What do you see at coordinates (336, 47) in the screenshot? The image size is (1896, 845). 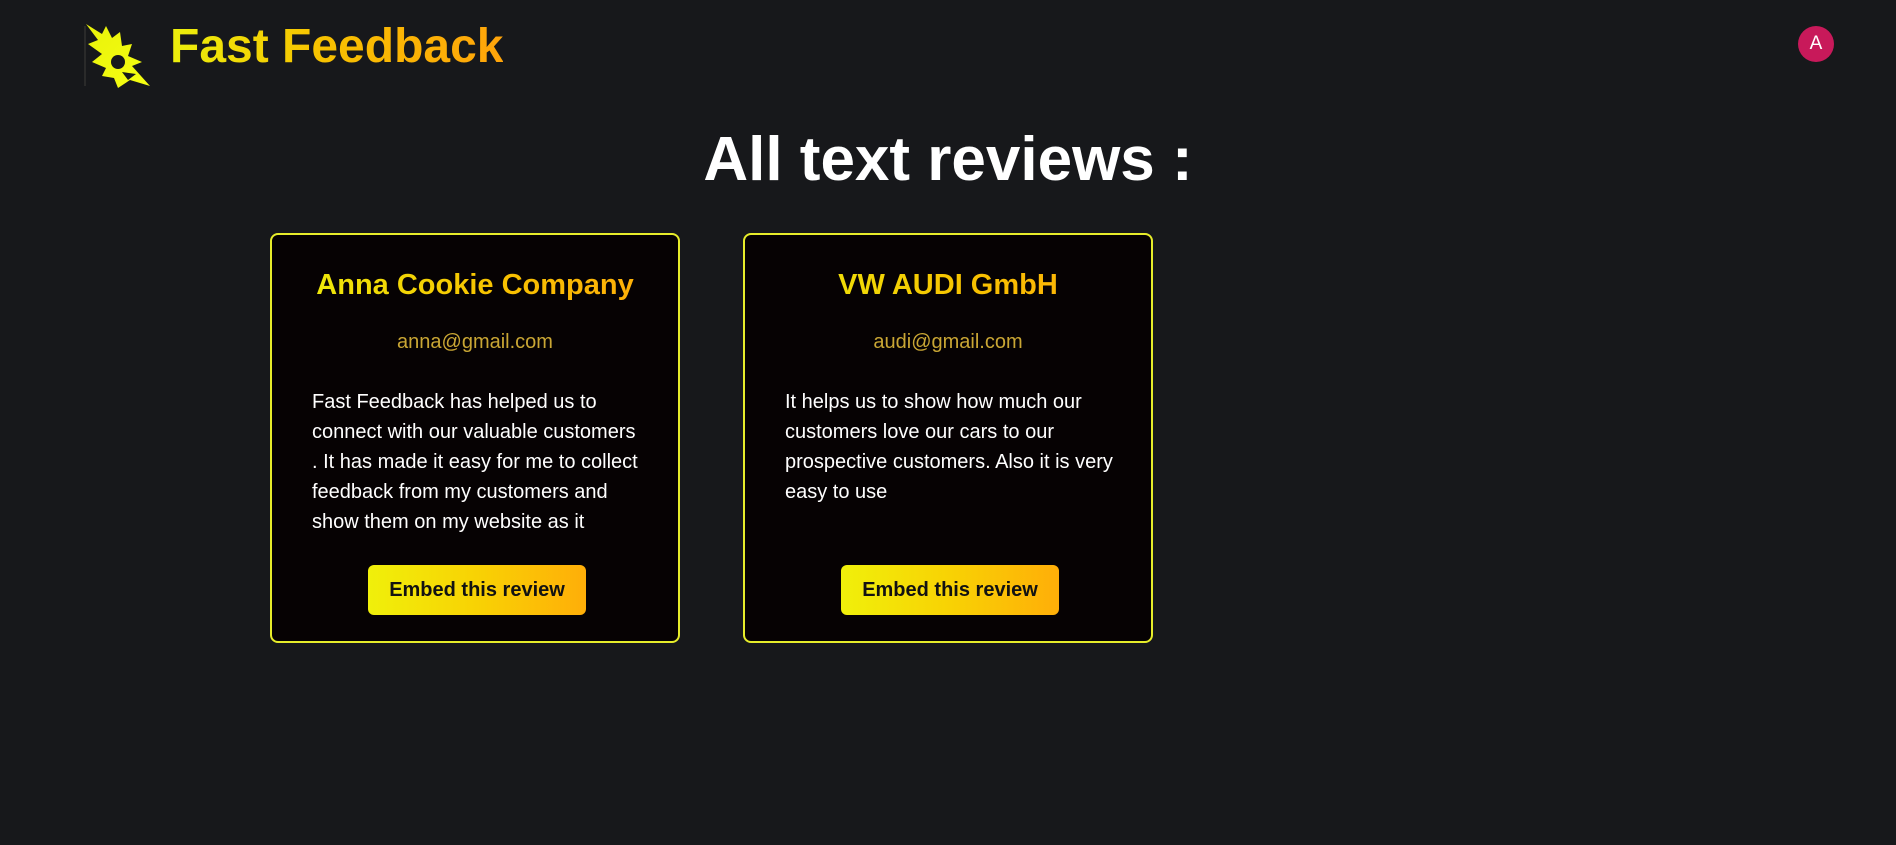 I see `brand-title: Fast Feedback` at bounding box center [336, 47].